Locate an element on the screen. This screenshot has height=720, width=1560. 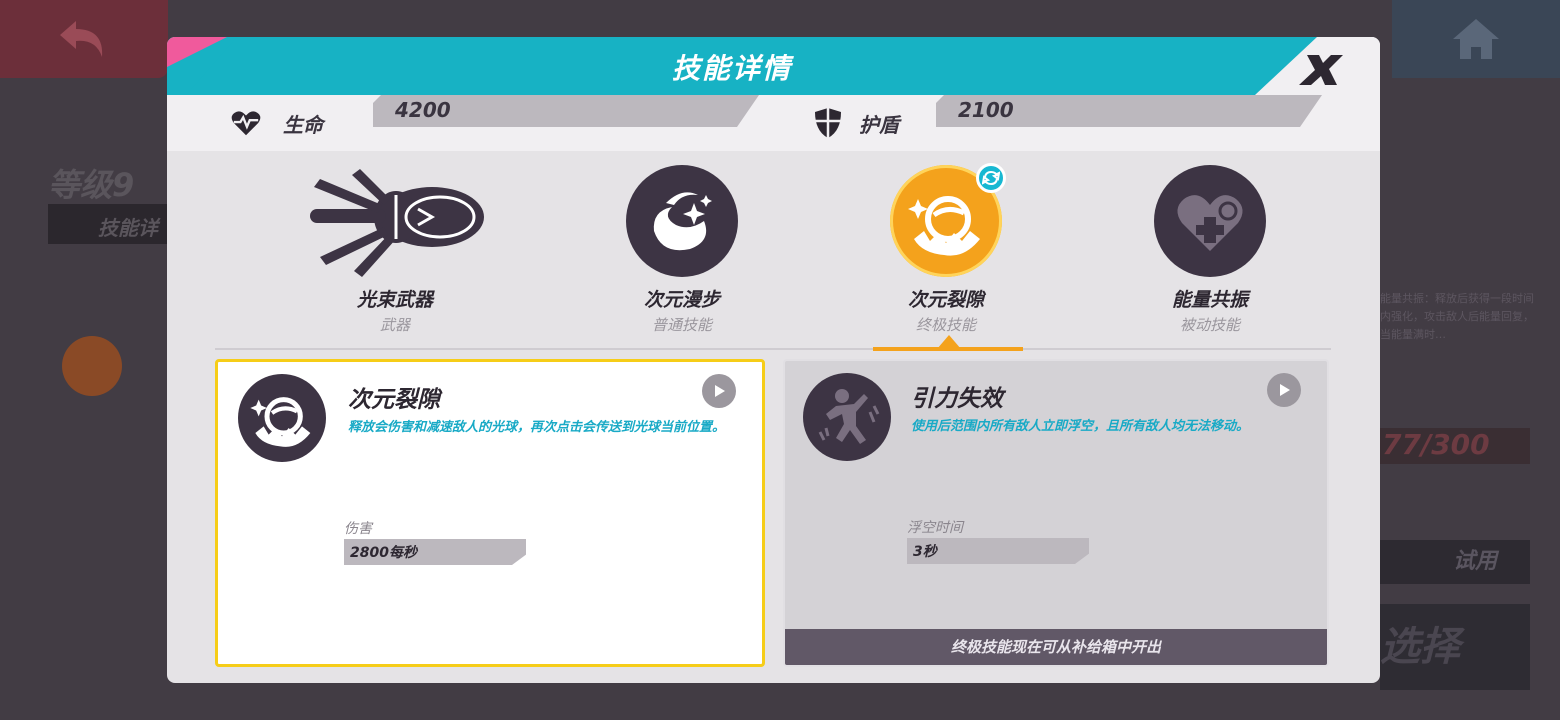
skill-type: 普通技能 is located at coordinates (681, 325).